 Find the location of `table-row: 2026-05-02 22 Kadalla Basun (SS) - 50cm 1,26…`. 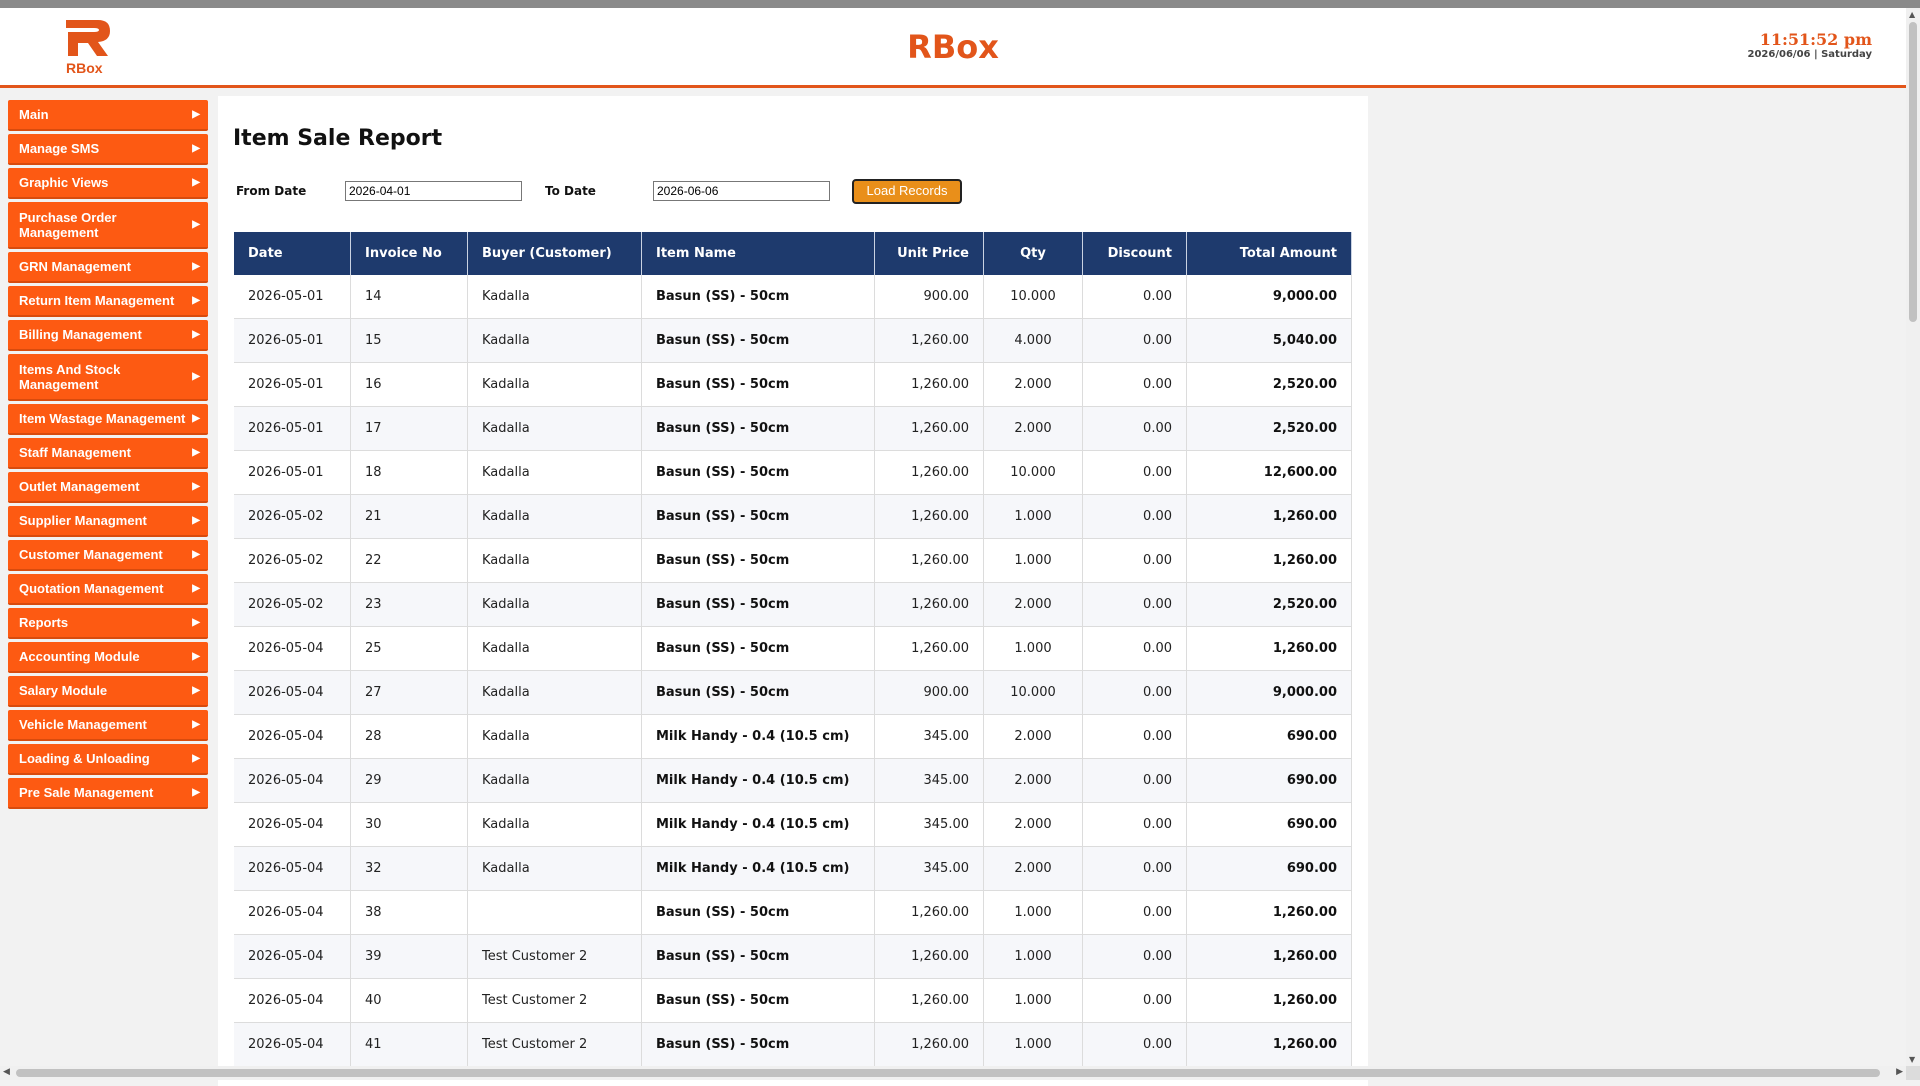

table-row: 2026-05-02 22 Kadalla Basun (SS) - 50cm 1,26… is located at coordinates (793, 560).